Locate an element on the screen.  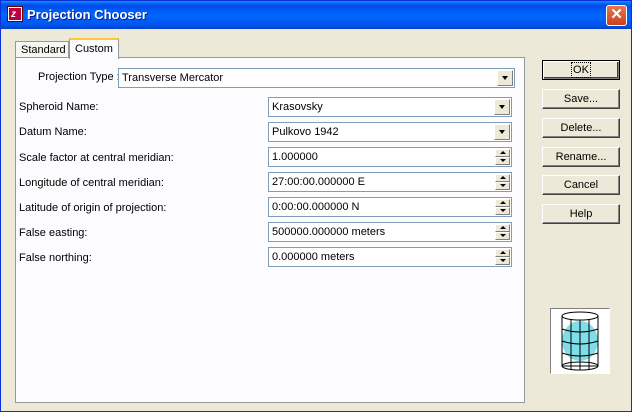
false-easting-value: 500000.000000 meters is located at coordinates (329, 232).